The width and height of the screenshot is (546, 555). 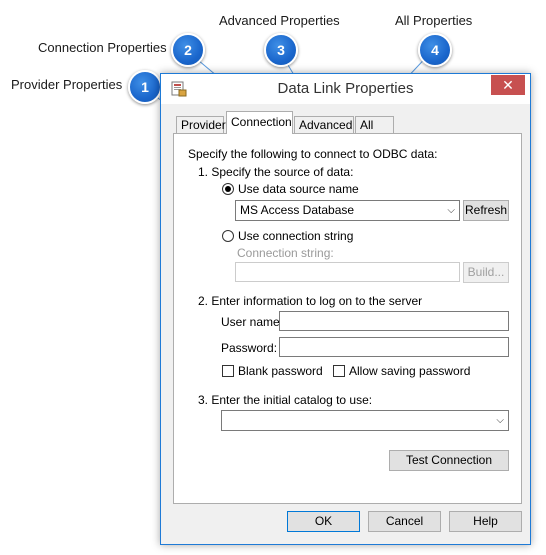 I want to click on tab-connection: Connection, so click(x=259, y=122).